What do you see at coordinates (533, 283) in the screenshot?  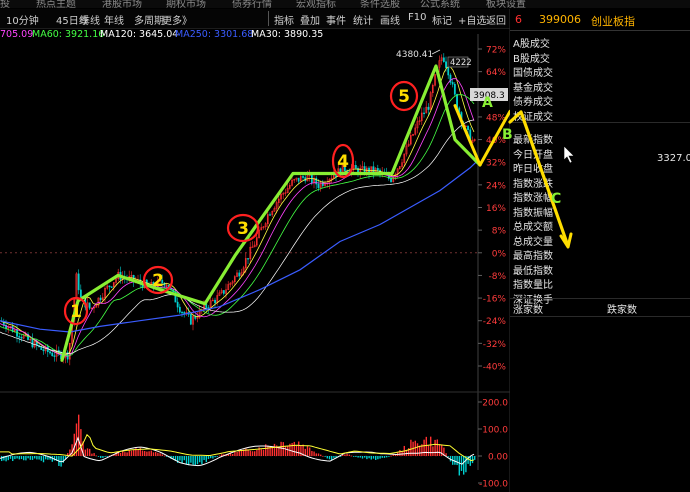 I see `info-item: 指数量比` at bounding box center [533, 283].